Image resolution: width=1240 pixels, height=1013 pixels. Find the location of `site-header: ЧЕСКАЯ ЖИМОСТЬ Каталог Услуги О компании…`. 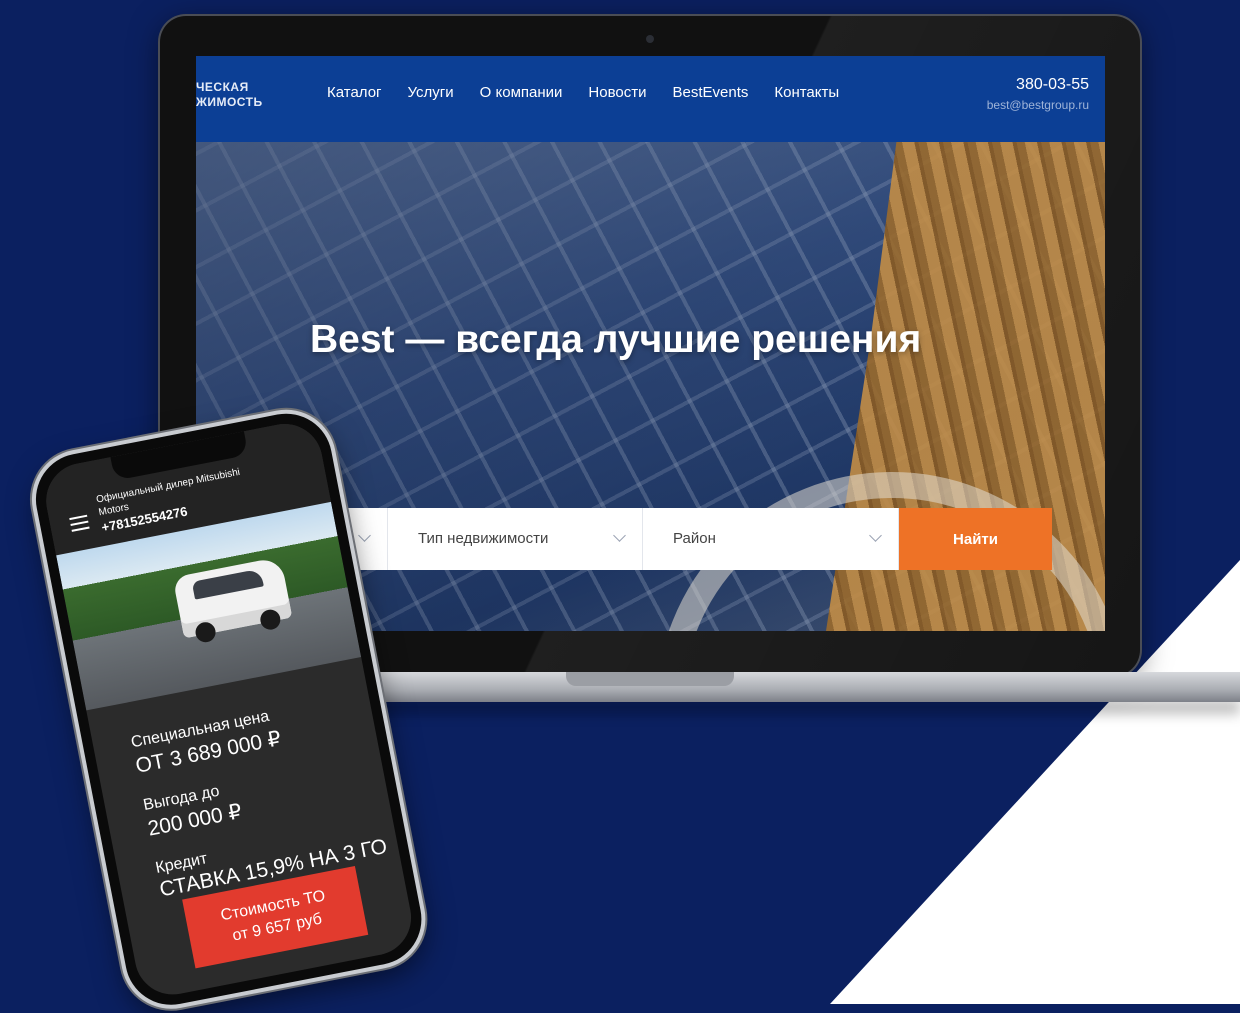

site-header: ЧЕСКАЯ ЖИМОСТЬ Каталог Услуги О компании… is located at coordinates (650, 99).